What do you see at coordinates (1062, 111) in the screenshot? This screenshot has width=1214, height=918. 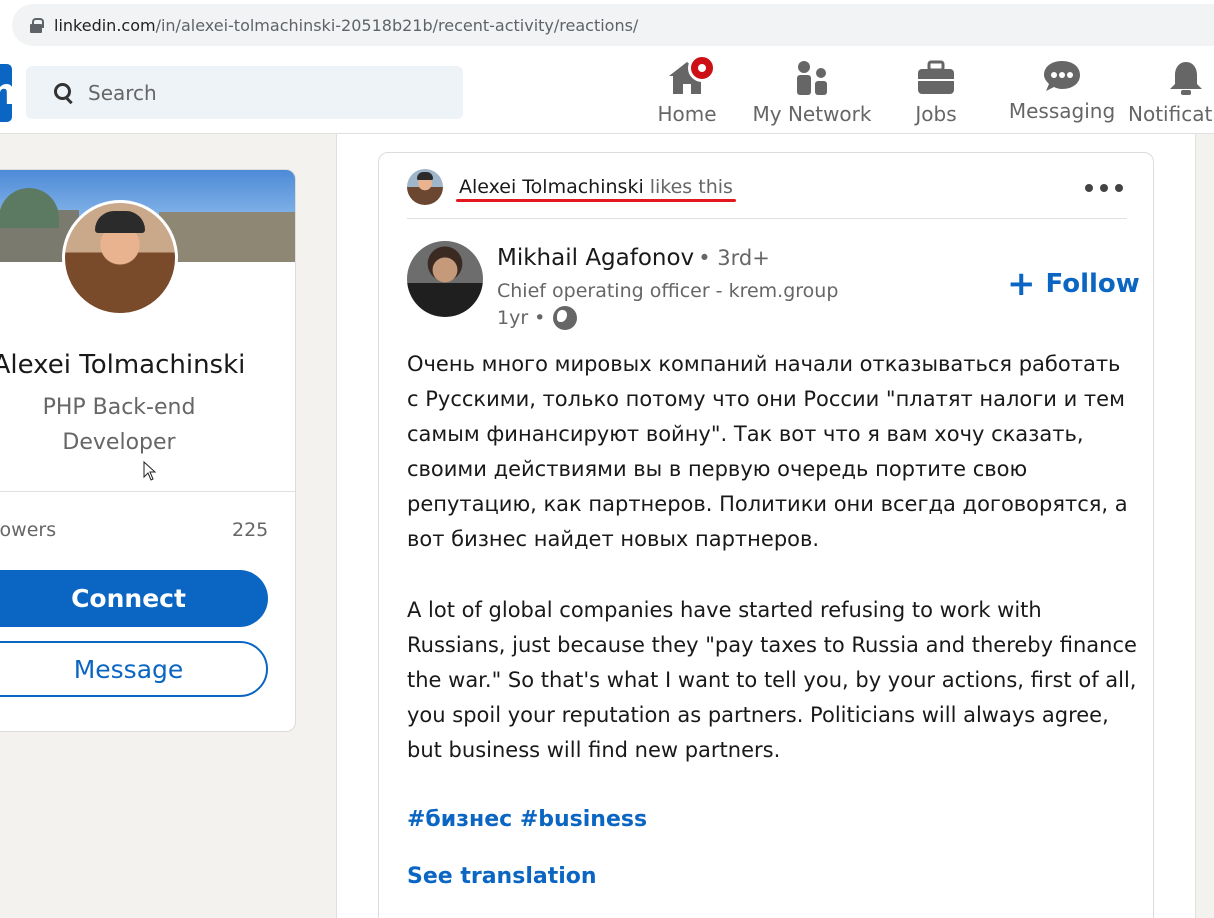 I see `nav-messaging-label: Messaging` at bounding box center [1062, 111].